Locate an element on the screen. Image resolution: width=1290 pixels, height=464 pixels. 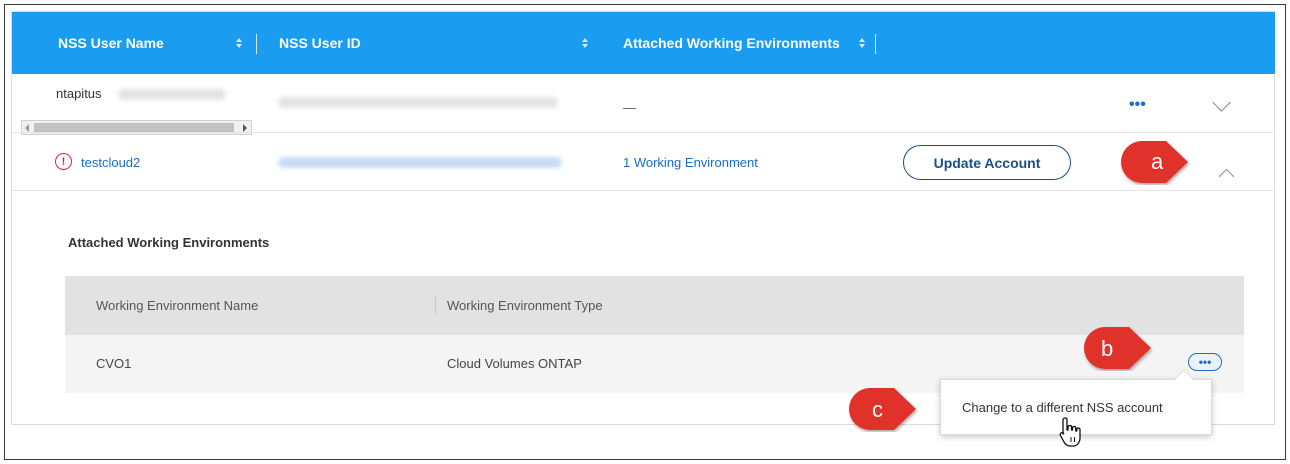
scroll-right-icon is located at coordinates (245, 128).